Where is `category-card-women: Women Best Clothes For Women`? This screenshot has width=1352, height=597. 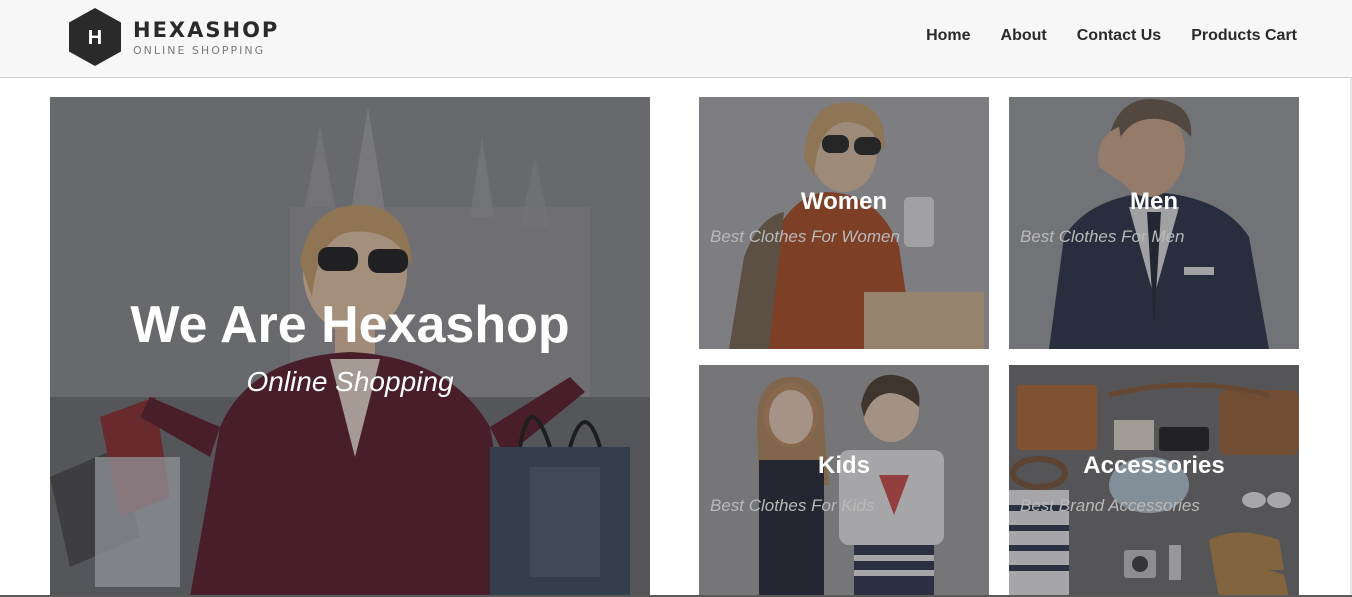
category-card-women: Women Best Clothes For Women is located at coordinates (844, 223).